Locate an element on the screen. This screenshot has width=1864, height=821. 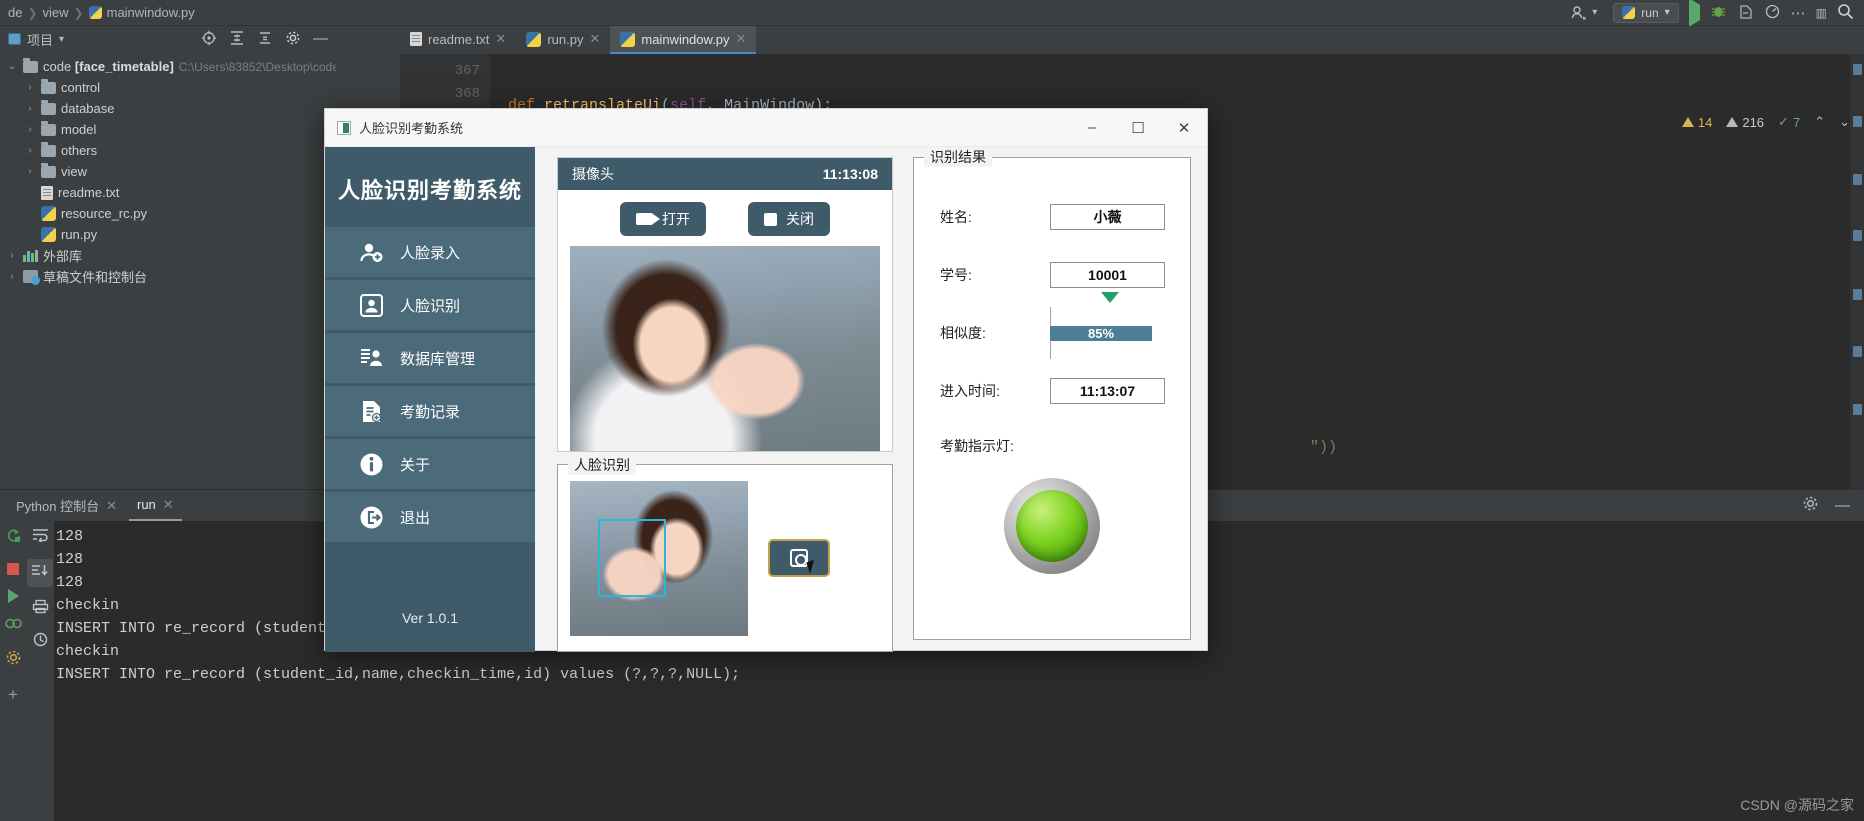
result-field: 进入时间: 11:13:07 is located at coordinates (1052, 391).